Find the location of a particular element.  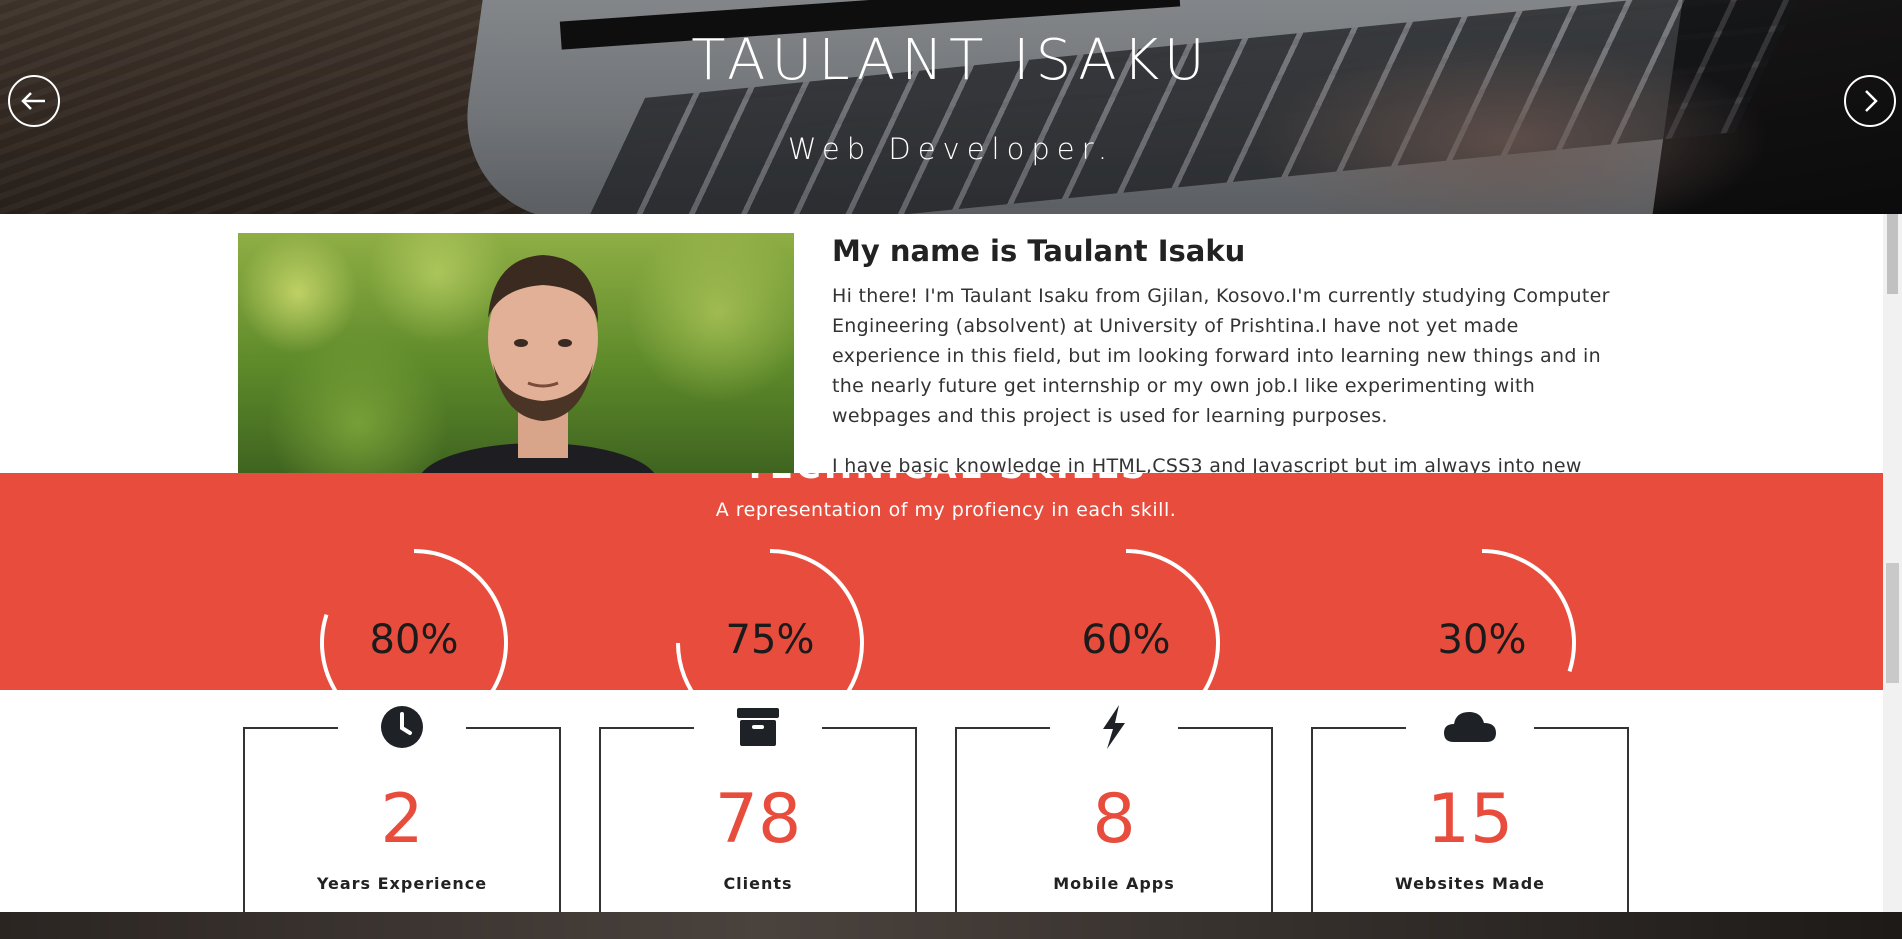

about-heading: My name is Taulant Isaku is located at coordinates (1039, 251).